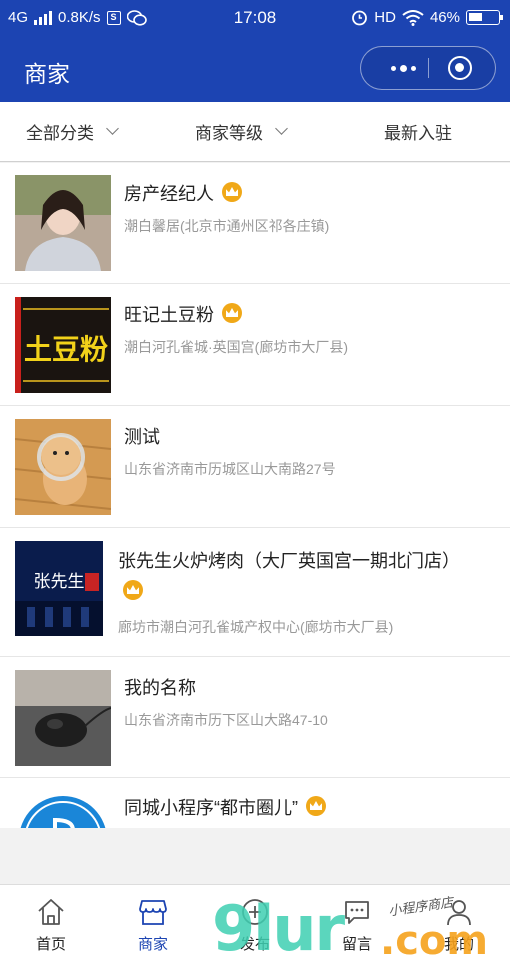 The width and height of the screenshot is (510, 960). What do you see at coordinates (460, 68) in the screenshot?
I see `close-mini-program-button` at bounding box center [460, 68].